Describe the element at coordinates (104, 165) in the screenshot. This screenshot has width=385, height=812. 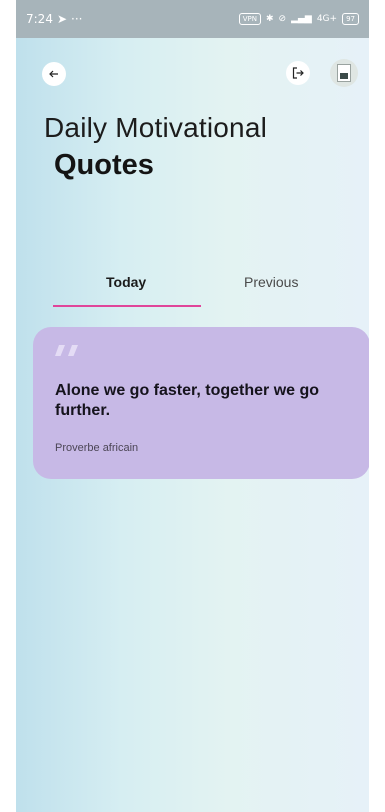
I see `page-title-emphasis: Quotes` at that location.